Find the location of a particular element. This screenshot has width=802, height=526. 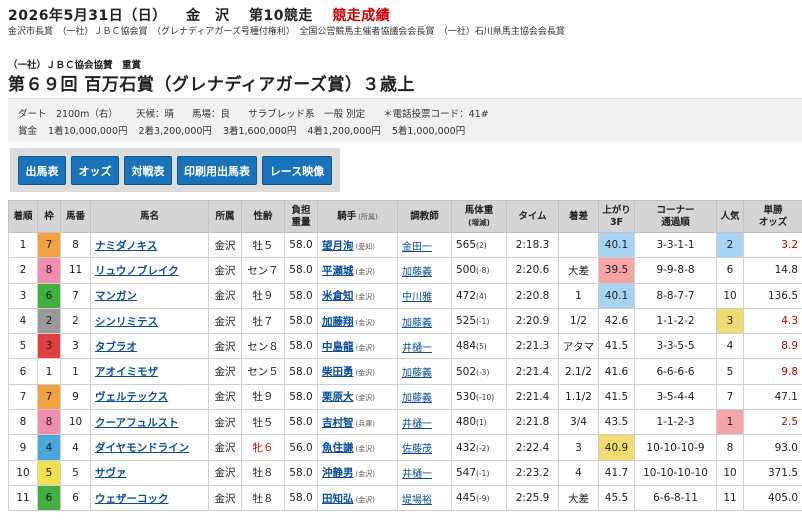

odds-cell: 93.0 is located at coordinates (772, 447).